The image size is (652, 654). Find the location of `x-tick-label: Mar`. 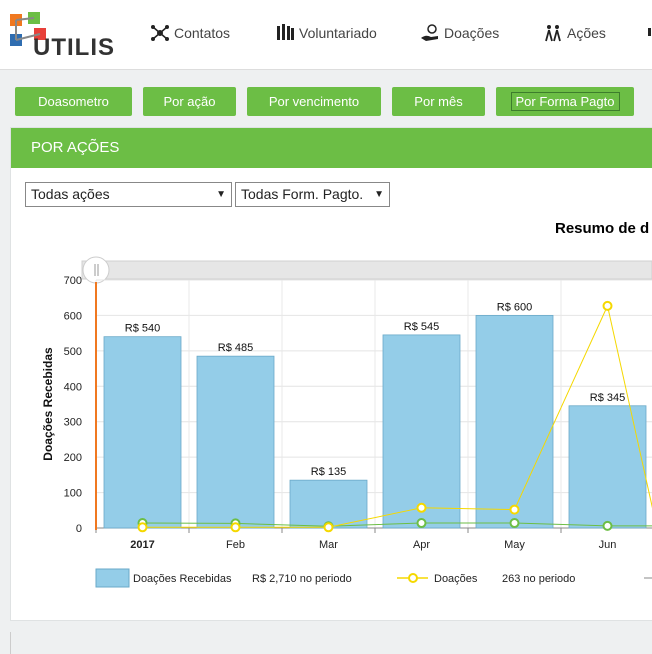

x-tick-label: Mar is located at coordinates (328, 545).